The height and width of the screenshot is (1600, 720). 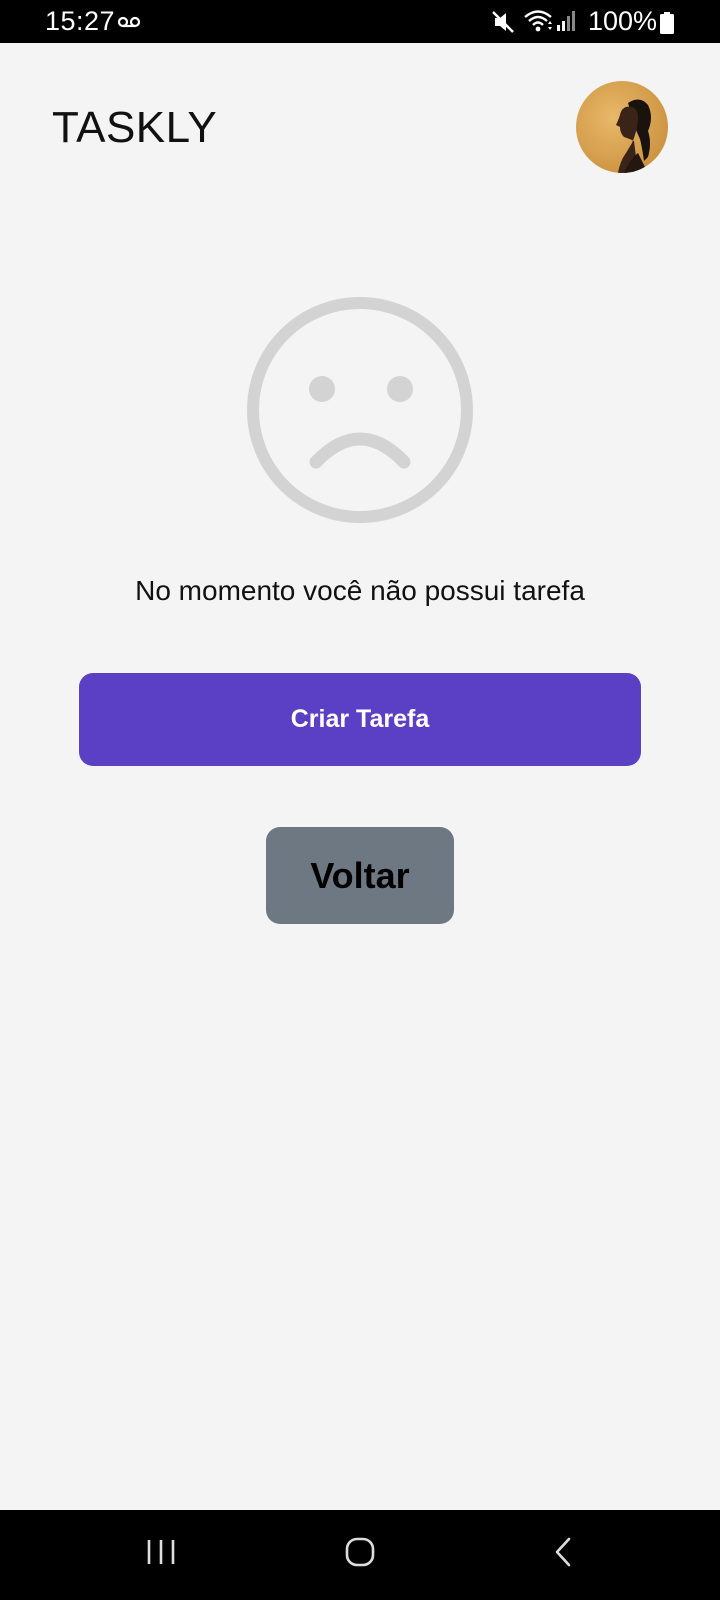 I want to click on home-icon, so click(x=360, y=1554).